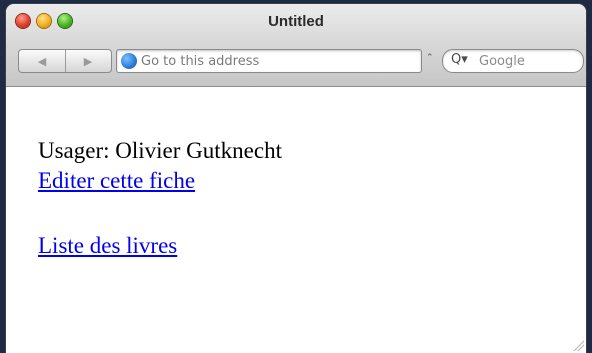 The height and width of the screenshot is (353, 592). Describe the element at coordinates (432, 58) in the screenshot. I see `snapback-icon: ⌃` at that location.